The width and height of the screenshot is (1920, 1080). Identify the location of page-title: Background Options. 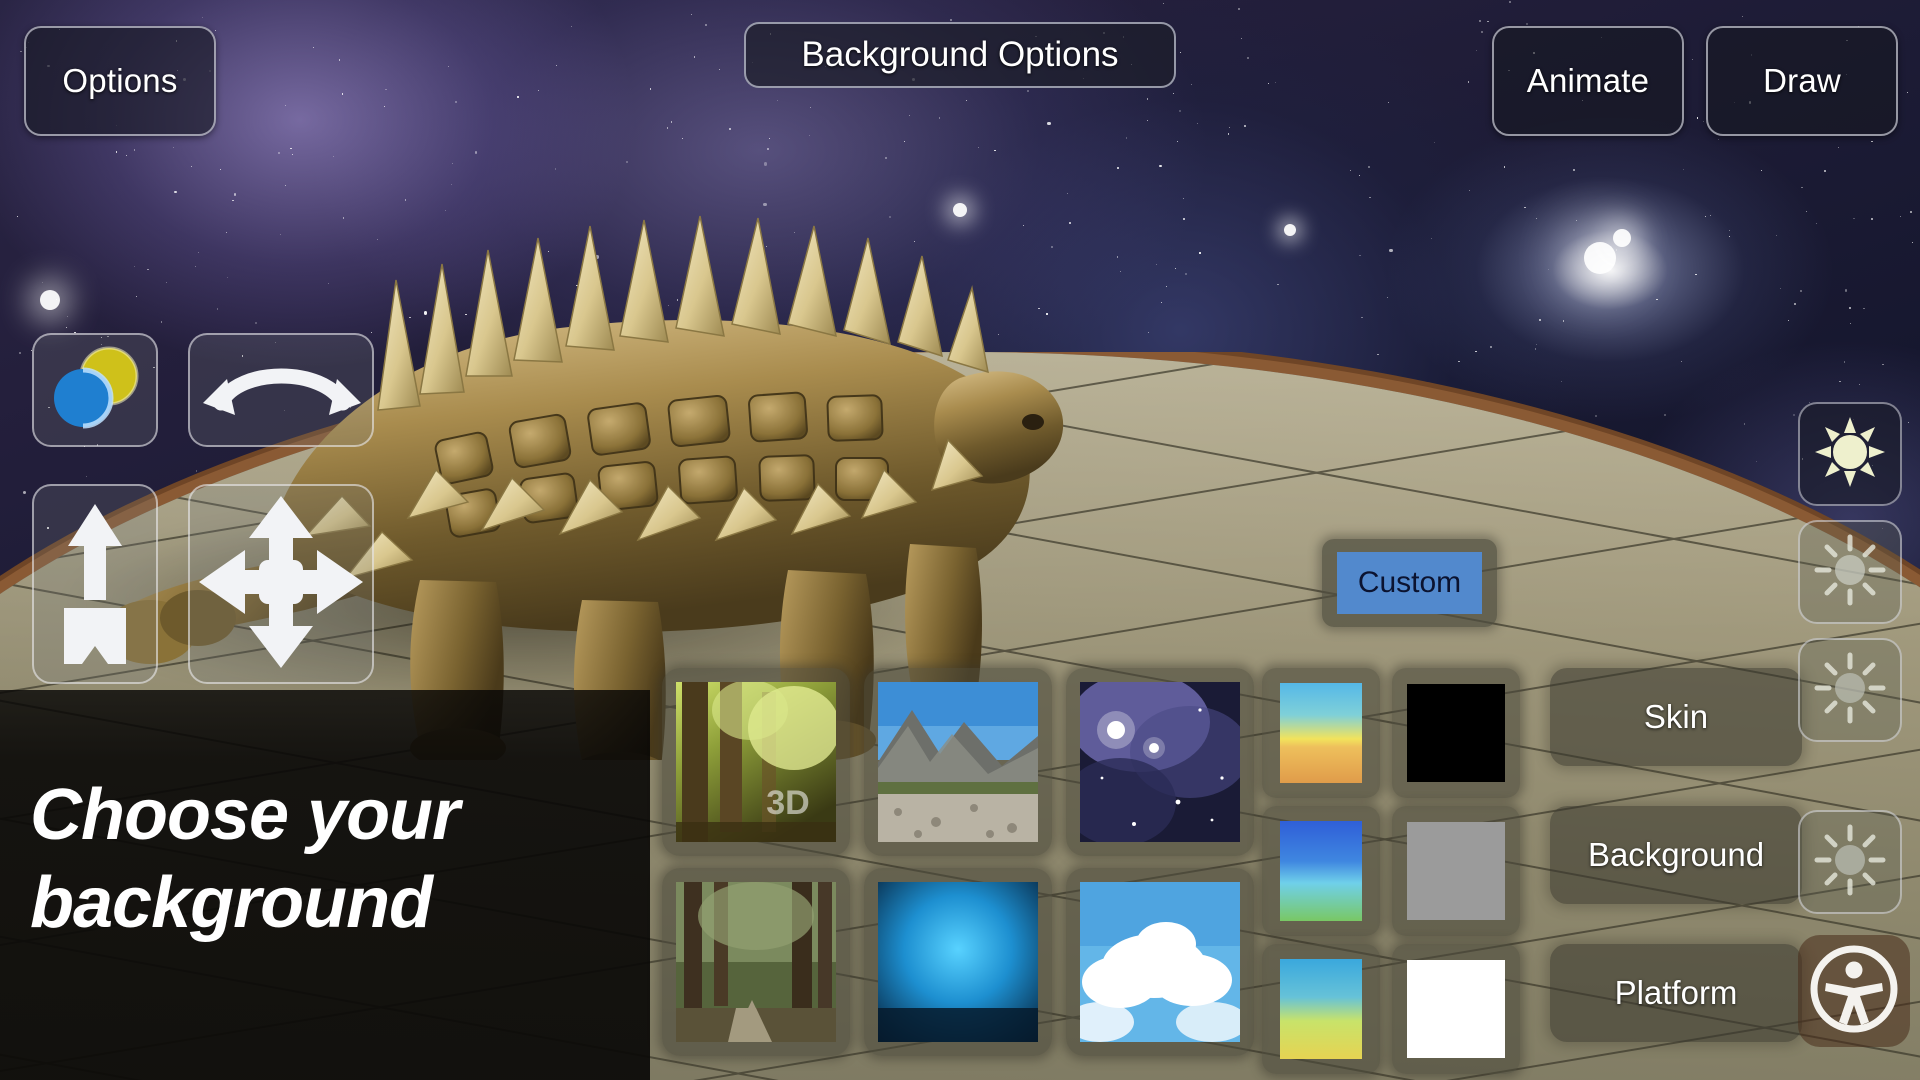
(960, 55).